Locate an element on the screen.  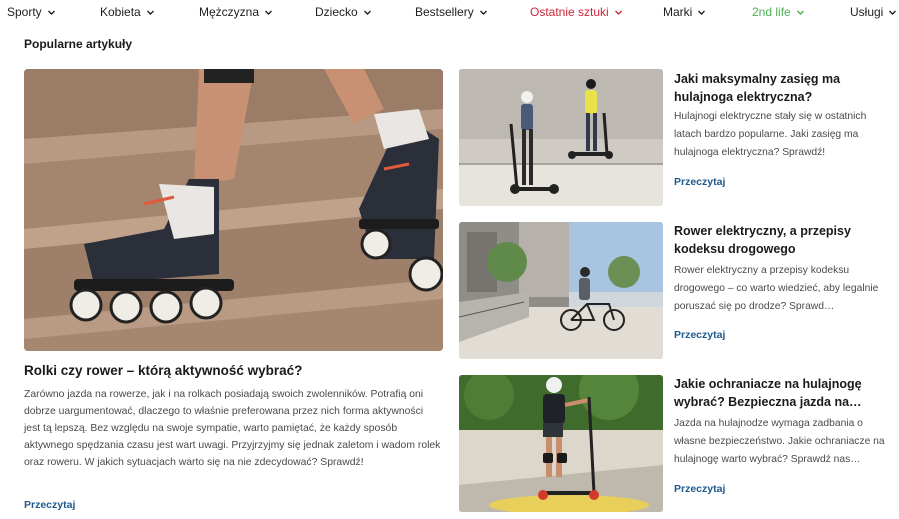
nav-item-label: Ostatnie sztuki is located at coordinates (569, 12).